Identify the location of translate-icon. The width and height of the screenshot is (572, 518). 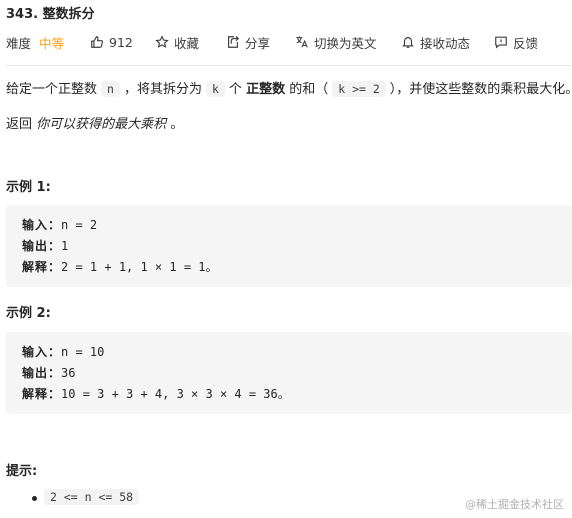
(302, 42).